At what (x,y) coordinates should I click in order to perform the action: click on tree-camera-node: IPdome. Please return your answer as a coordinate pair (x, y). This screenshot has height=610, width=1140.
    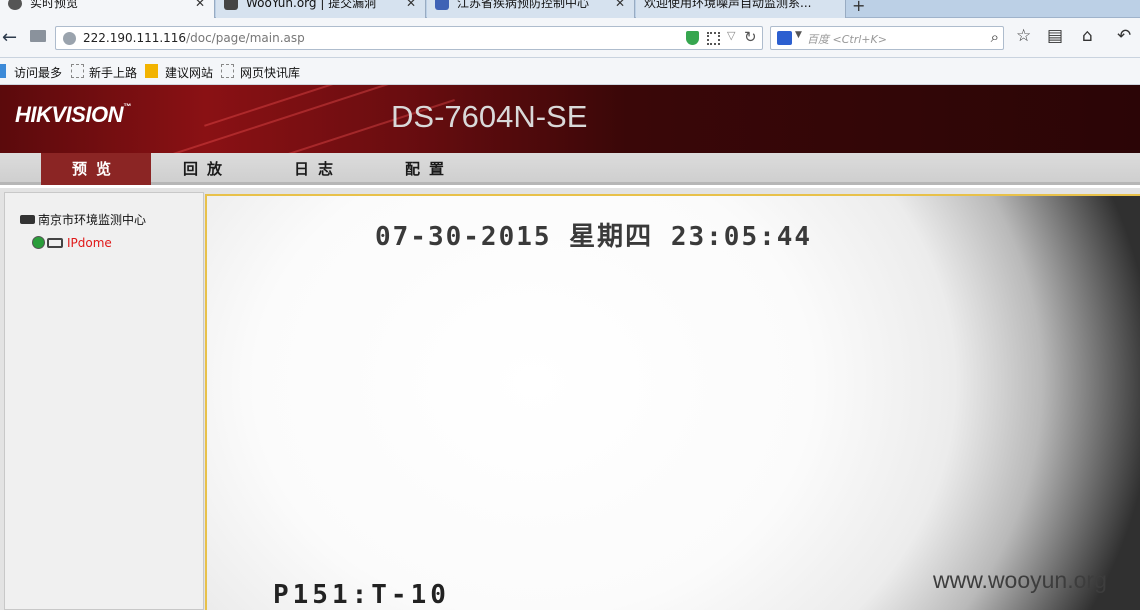
    Looking at the image, I should click on (72, 243).